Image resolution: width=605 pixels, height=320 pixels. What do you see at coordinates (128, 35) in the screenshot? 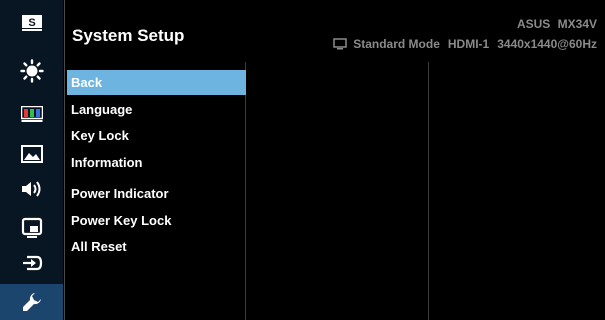
I see `page-title: System Setup` at bounding box center [128, 35].